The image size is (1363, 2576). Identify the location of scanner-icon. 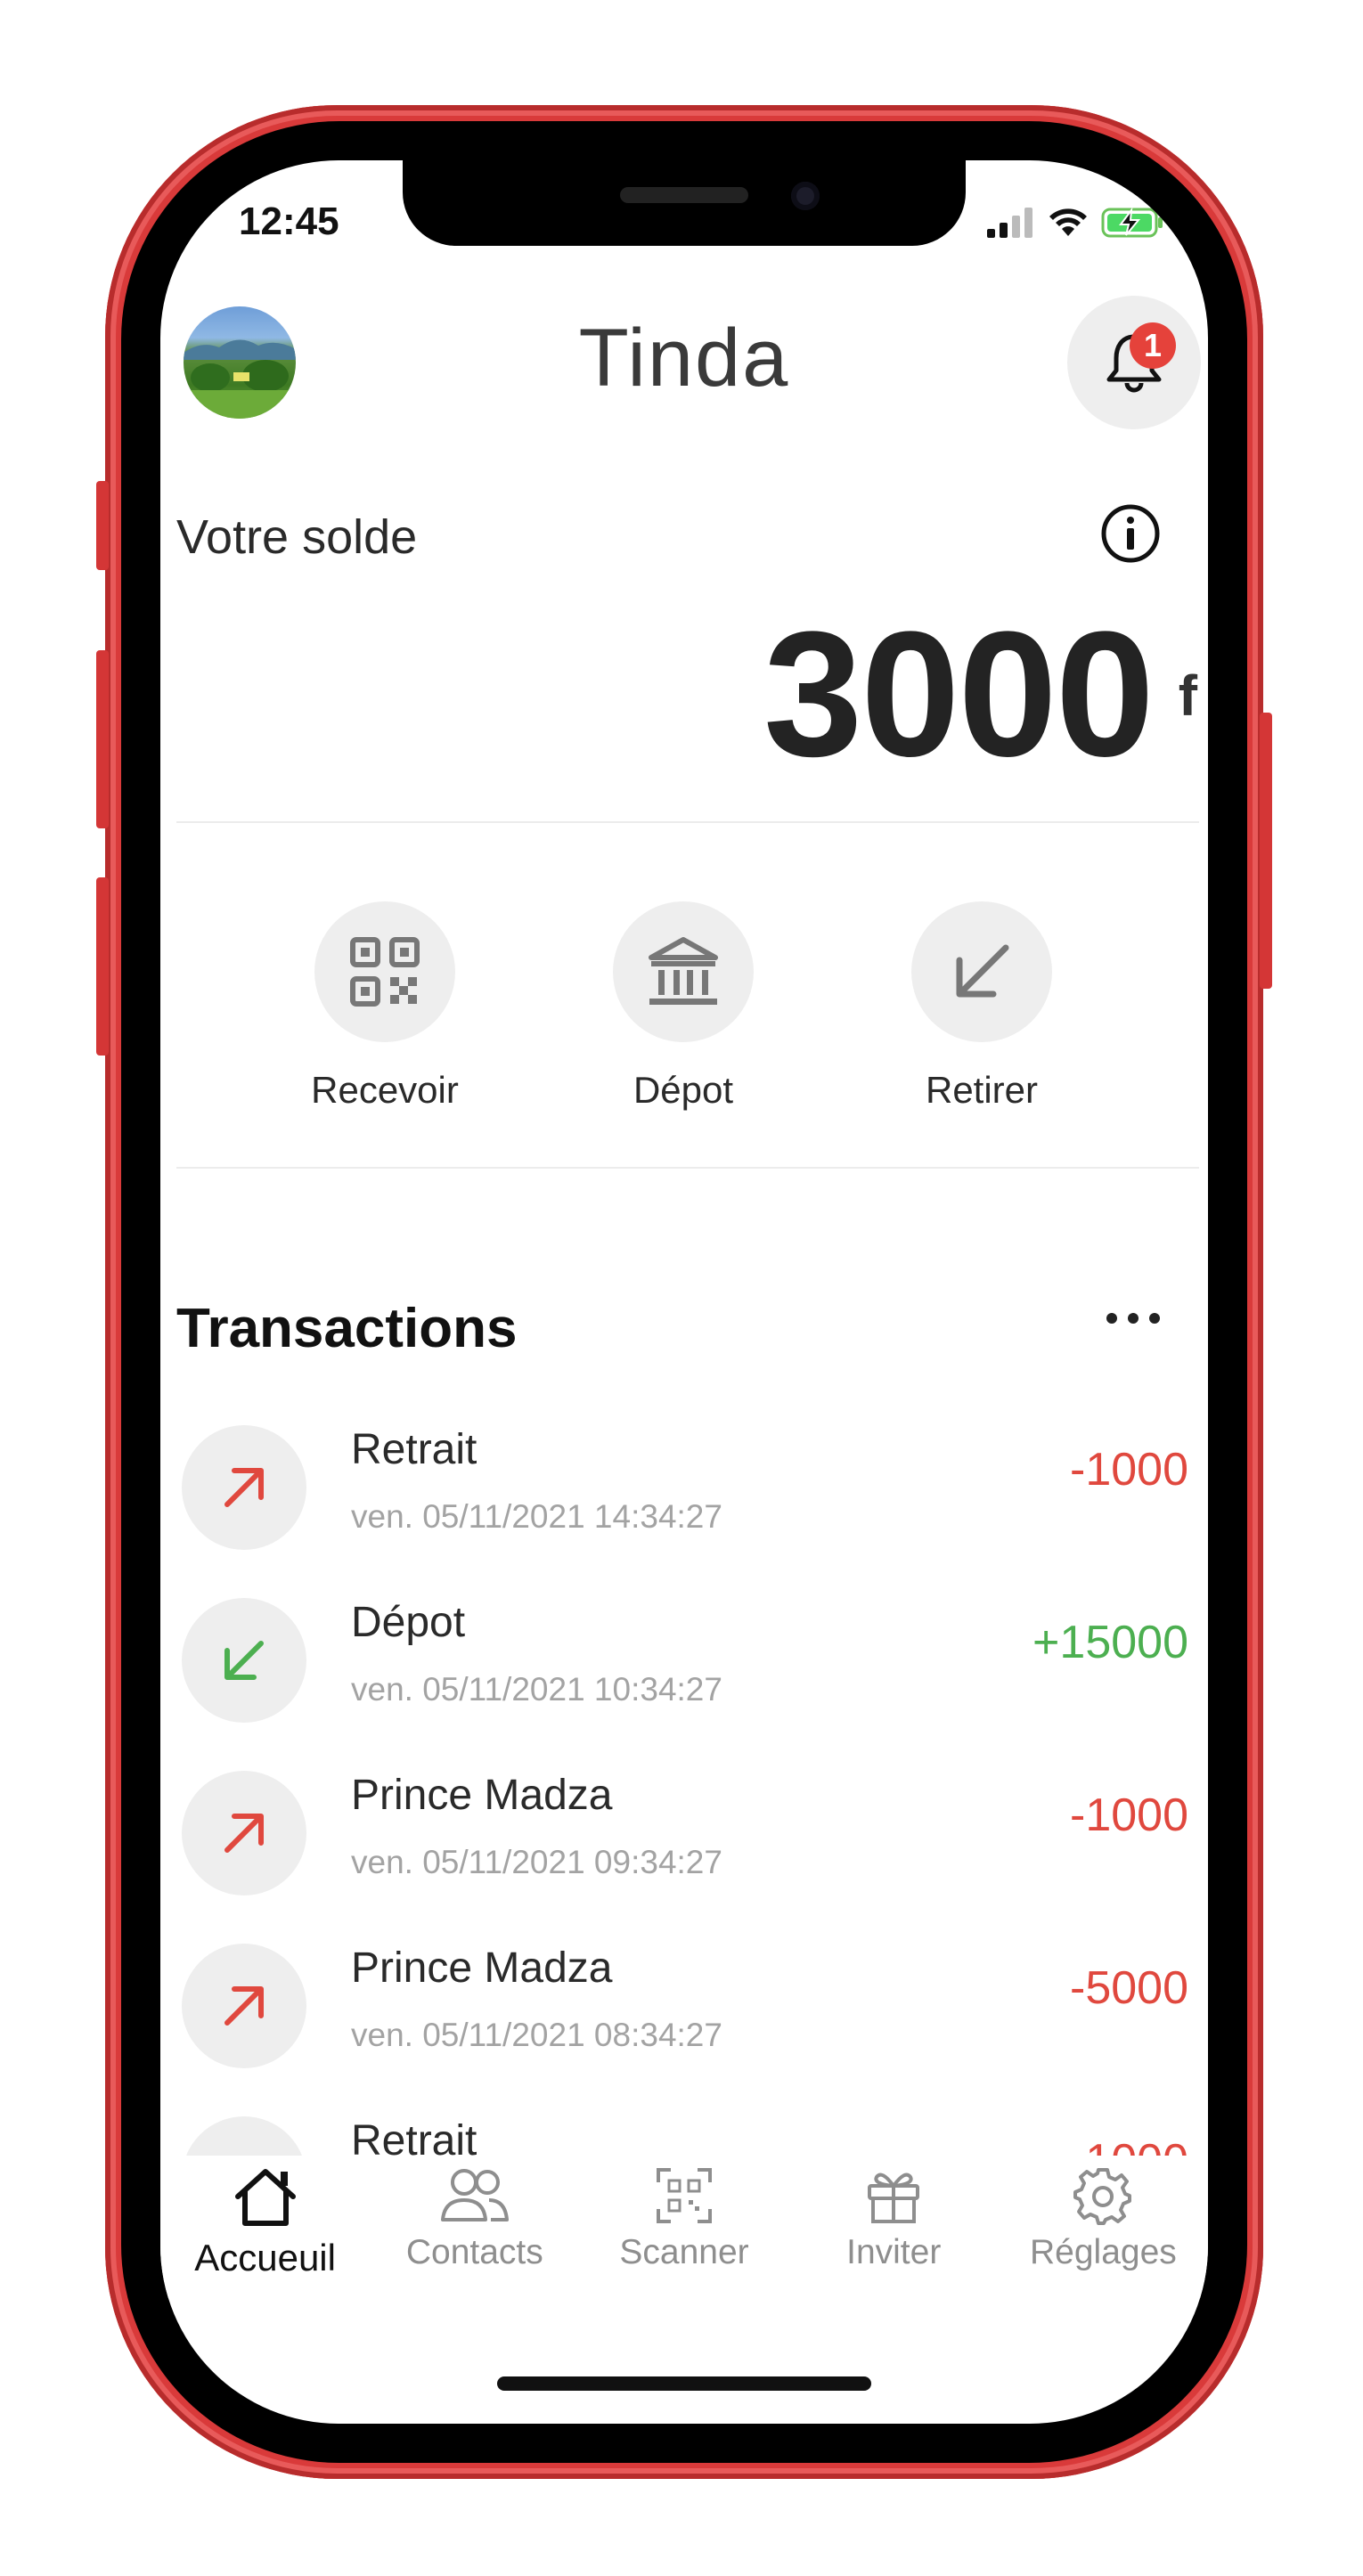
(684, 2195).